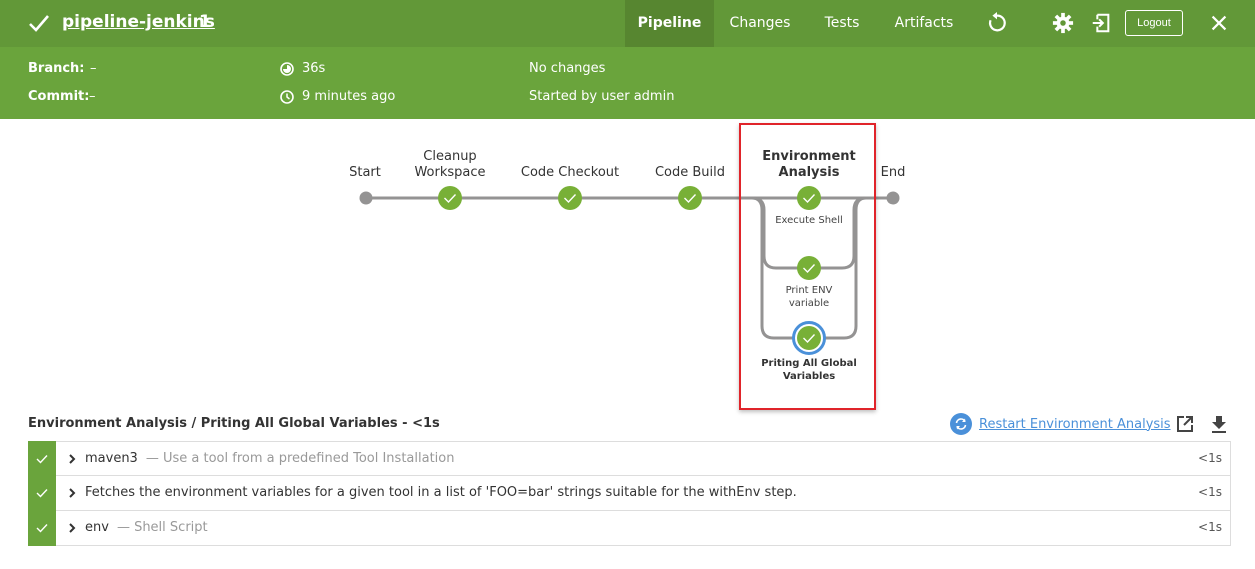 The width and height of the screenshot is (1255, 569). Describe the element at coordinates (567, 68) in the screenshot. I see `changes-text: No changes` at that location.